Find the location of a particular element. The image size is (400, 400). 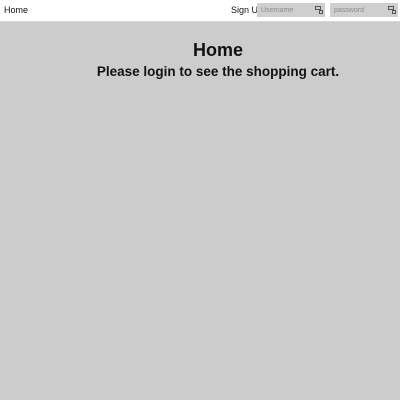

home-link: Home is located at coordinates (16, 10).